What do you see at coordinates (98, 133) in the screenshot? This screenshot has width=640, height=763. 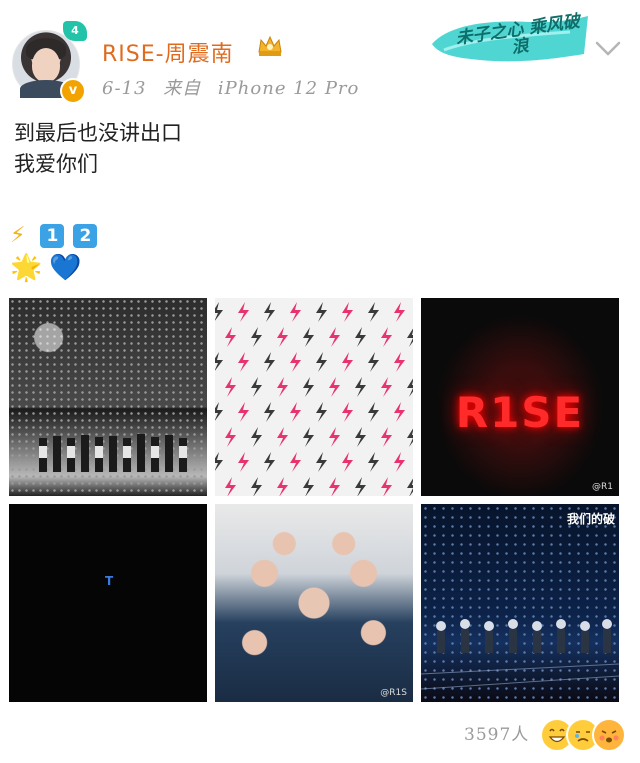 I see `post-text-line: 到最后也没讲出口` at bounding box center [98, 133].